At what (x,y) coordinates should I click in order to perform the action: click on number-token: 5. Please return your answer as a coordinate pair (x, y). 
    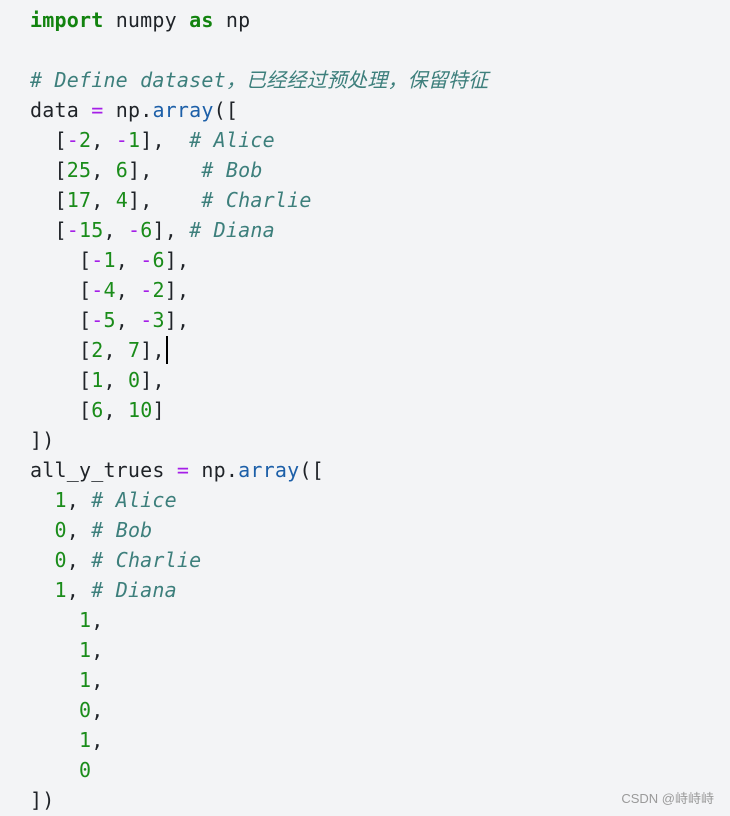
    Looking at the image, I should click on (109, 320).